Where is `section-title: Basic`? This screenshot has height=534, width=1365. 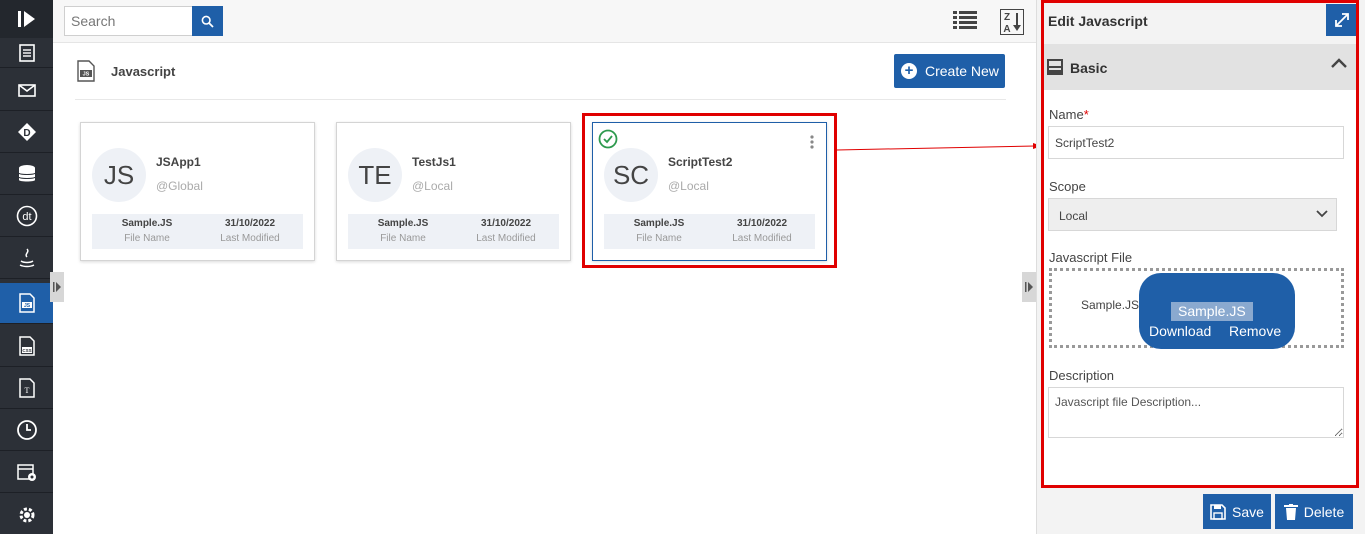
section-title: Basic is located at coordinates (1089, 68).